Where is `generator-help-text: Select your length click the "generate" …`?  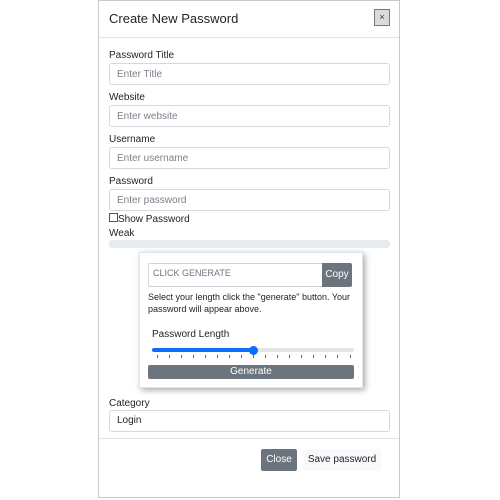
generator-help-text: Select your length click the "generate" … is located at coordinates (249, 303).